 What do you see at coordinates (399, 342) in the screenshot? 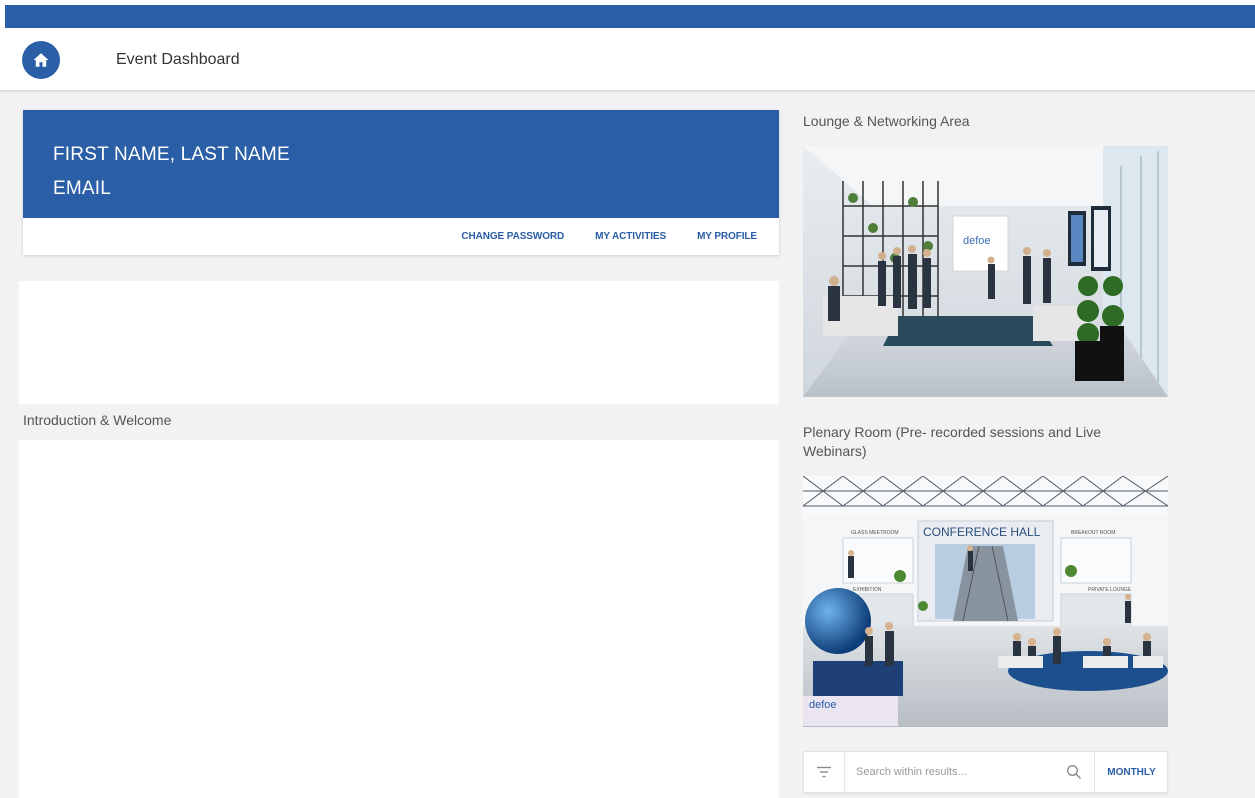
I see `content-panel-top` at bounding box center [399, 342].